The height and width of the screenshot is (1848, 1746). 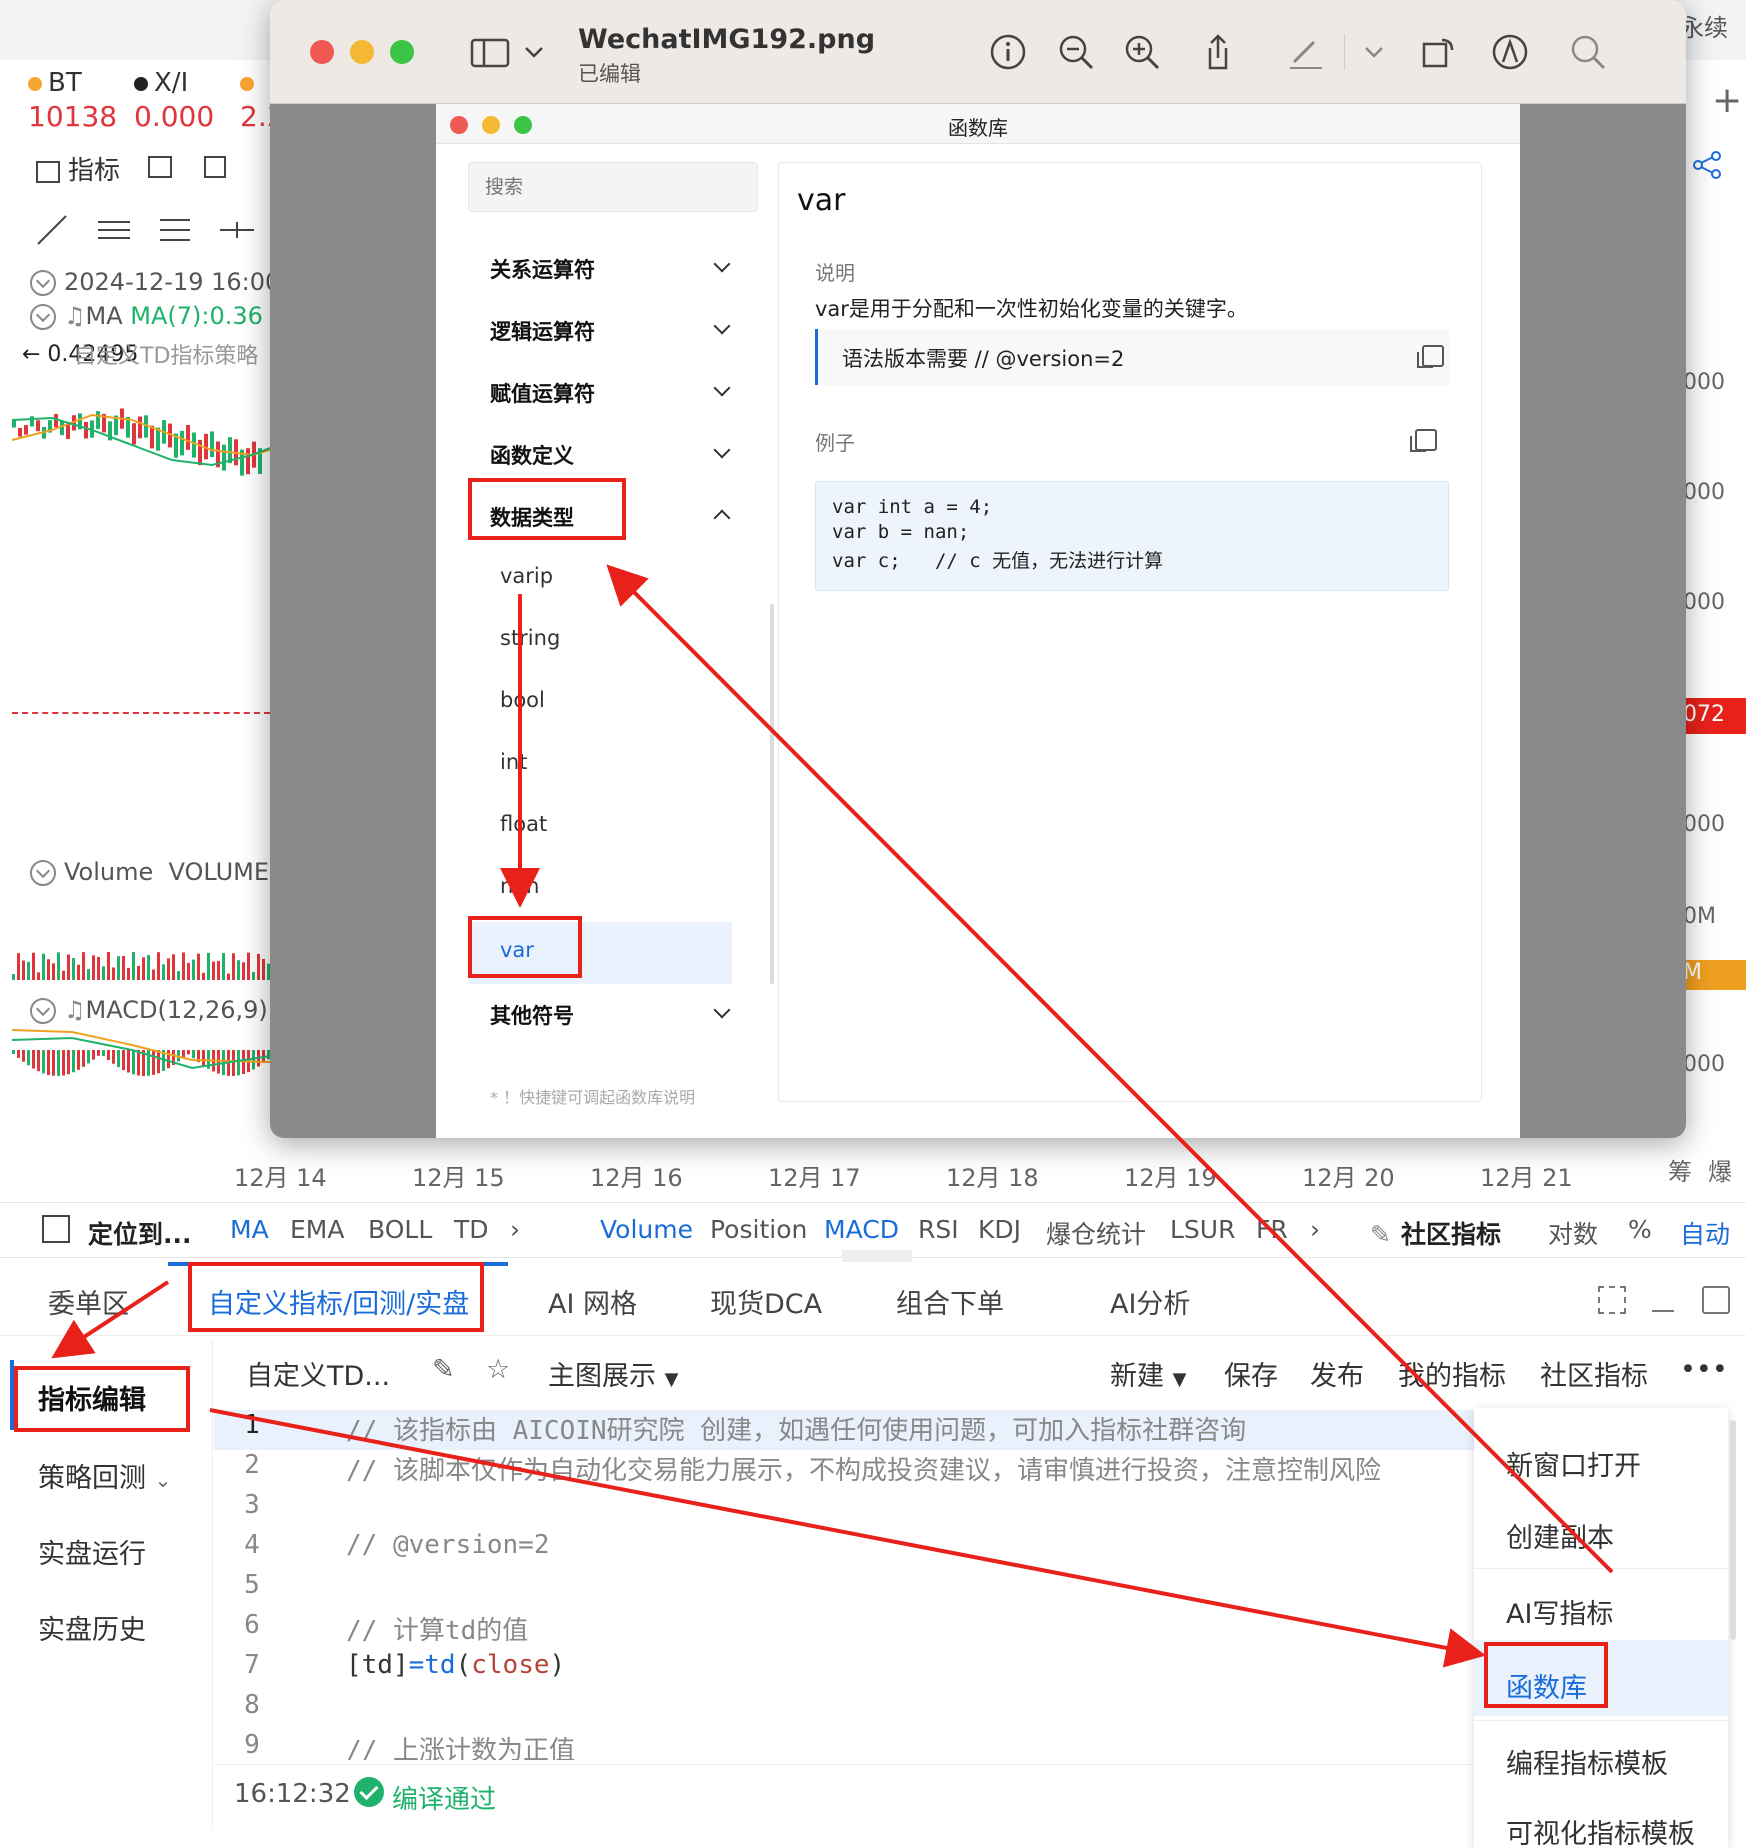 What do you see at coordinates (646, 1229) in the screenshot?
I see `indicator-volume: Volume` at bounding box center [646, 1229].